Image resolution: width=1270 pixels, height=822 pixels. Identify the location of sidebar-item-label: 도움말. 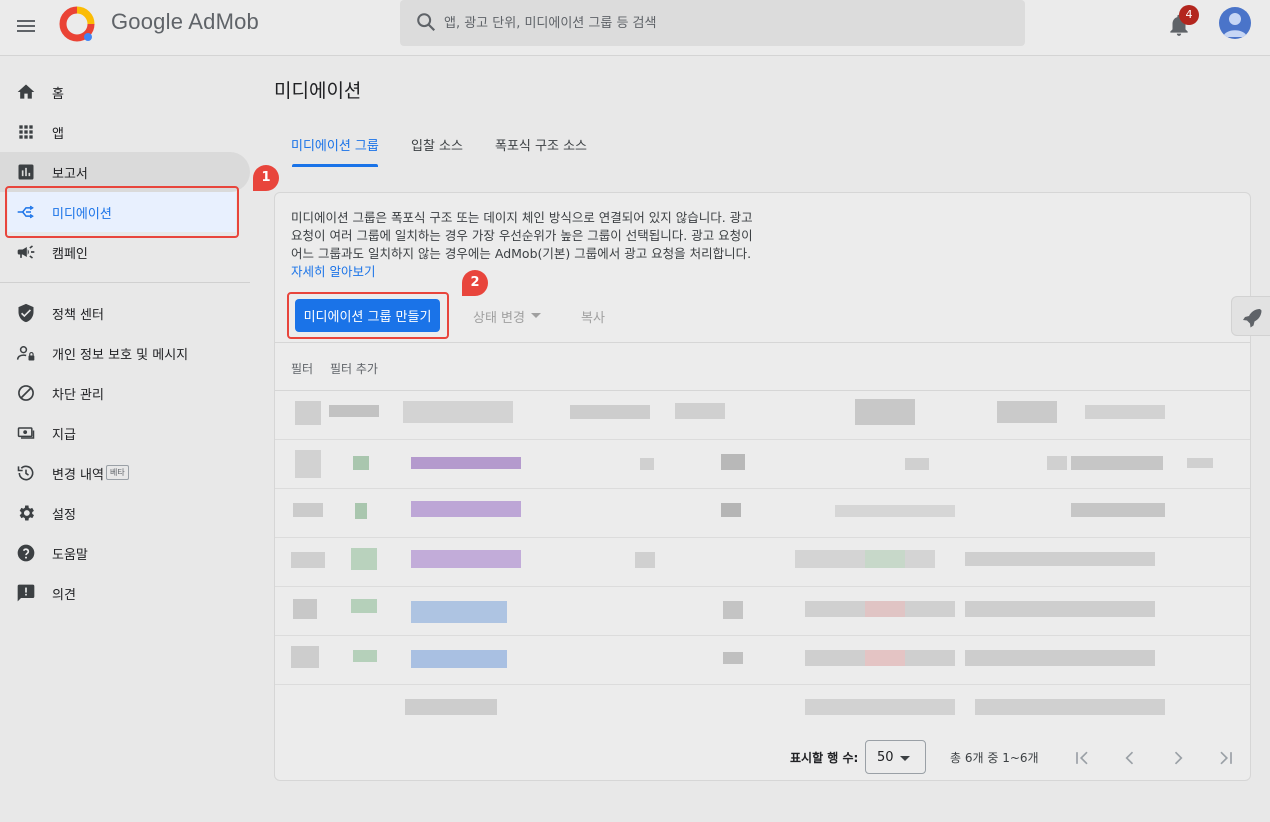
(70, 555).